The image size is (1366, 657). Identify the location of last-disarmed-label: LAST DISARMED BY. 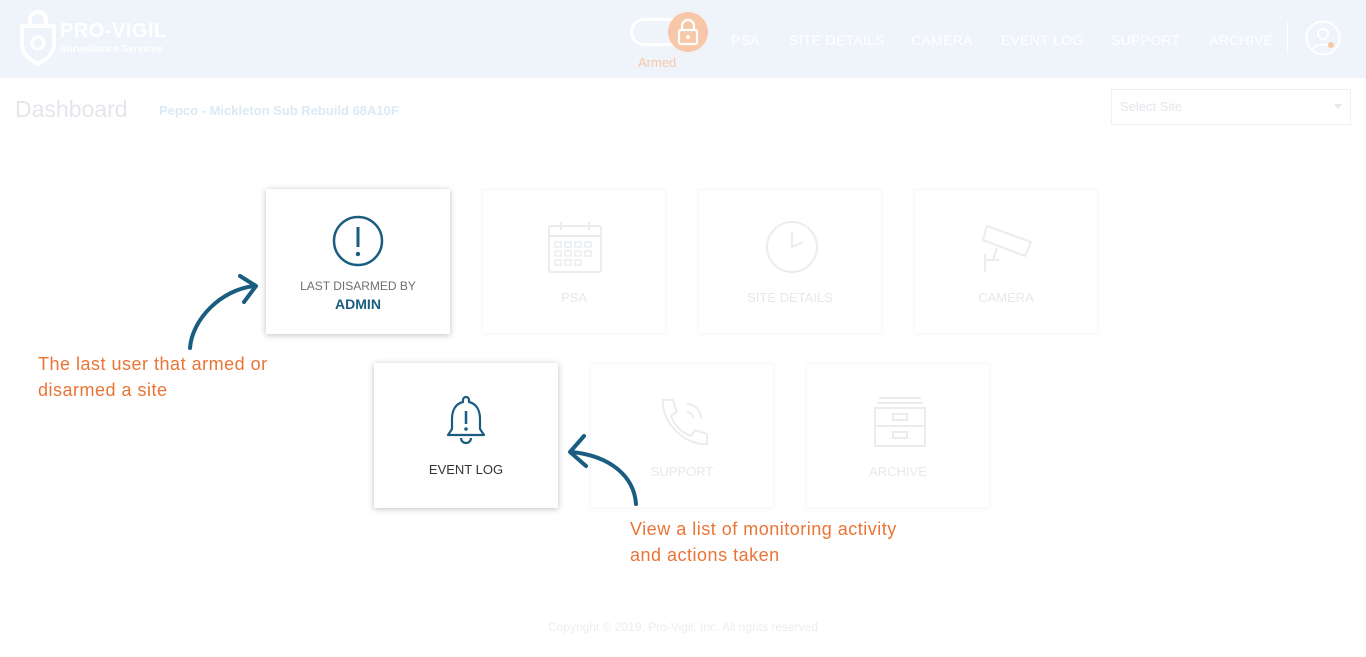
(358, 286).